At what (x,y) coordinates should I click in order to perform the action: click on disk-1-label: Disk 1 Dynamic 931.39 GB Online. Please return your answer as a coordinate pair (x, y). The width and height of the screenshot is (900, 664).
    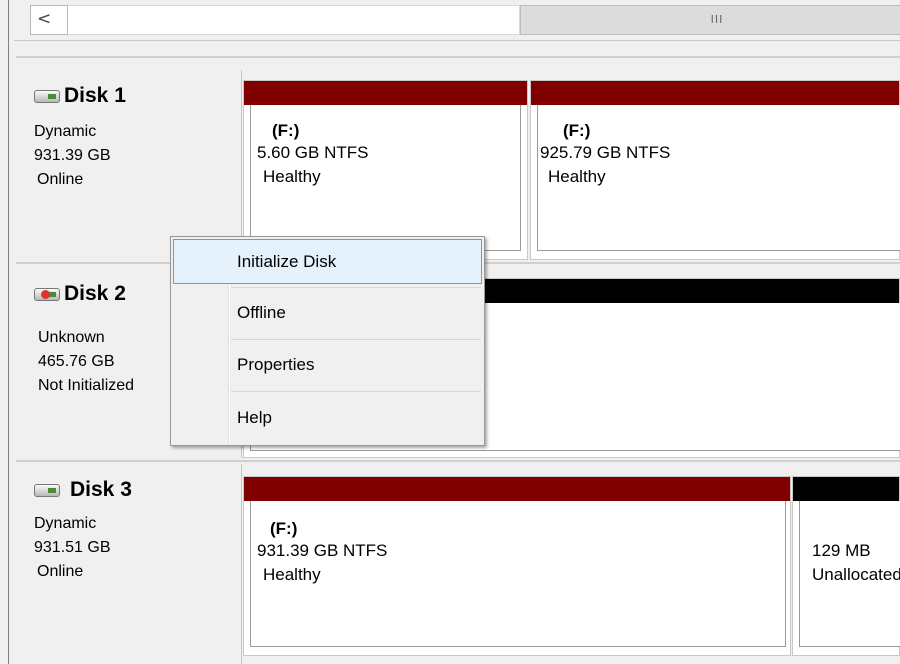
    Looking at the image, I should click on (129, 165).